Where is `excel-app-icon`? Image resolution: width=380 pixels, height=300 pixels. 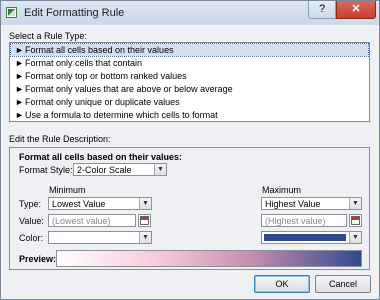
excel-app-icon is located at coordinates (11, 12).